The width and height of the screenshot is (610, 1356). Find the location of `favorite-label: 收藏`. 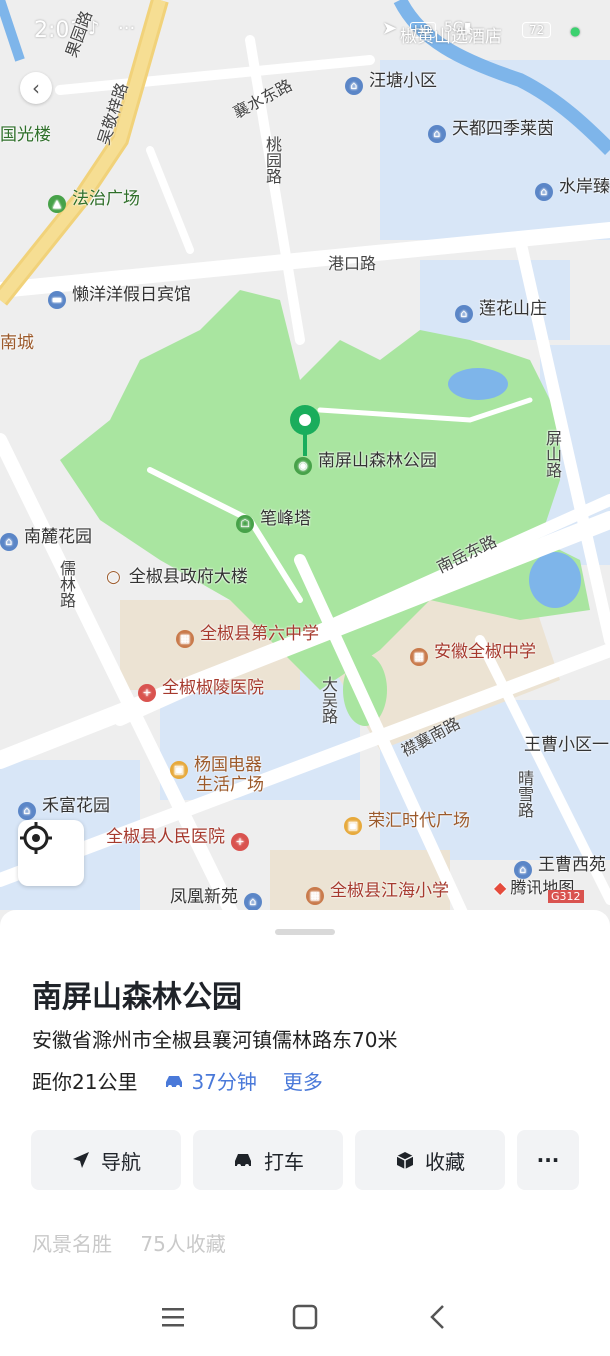

favorite-label: 收藏 is located at coordinates (445, 1161).